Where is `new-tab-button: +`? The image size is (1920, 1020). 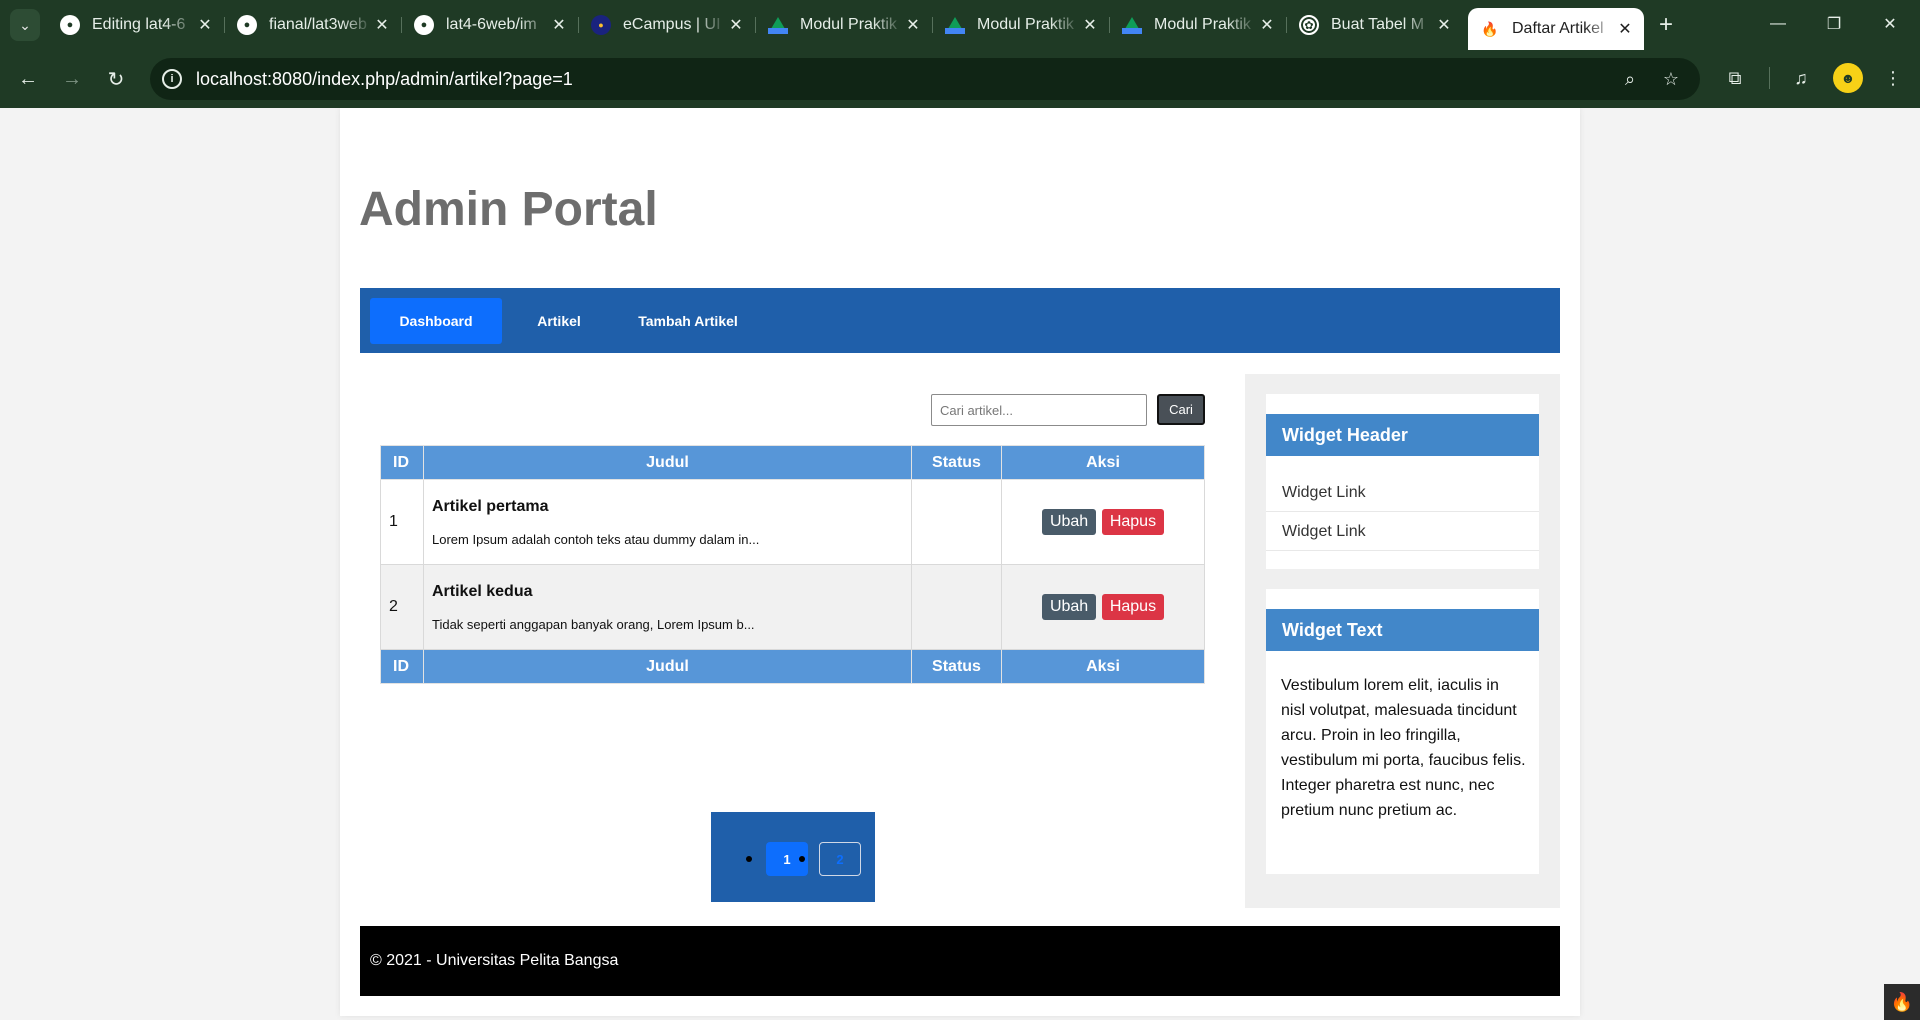 new-tab-button: + is located at coordinates (1666, 25).